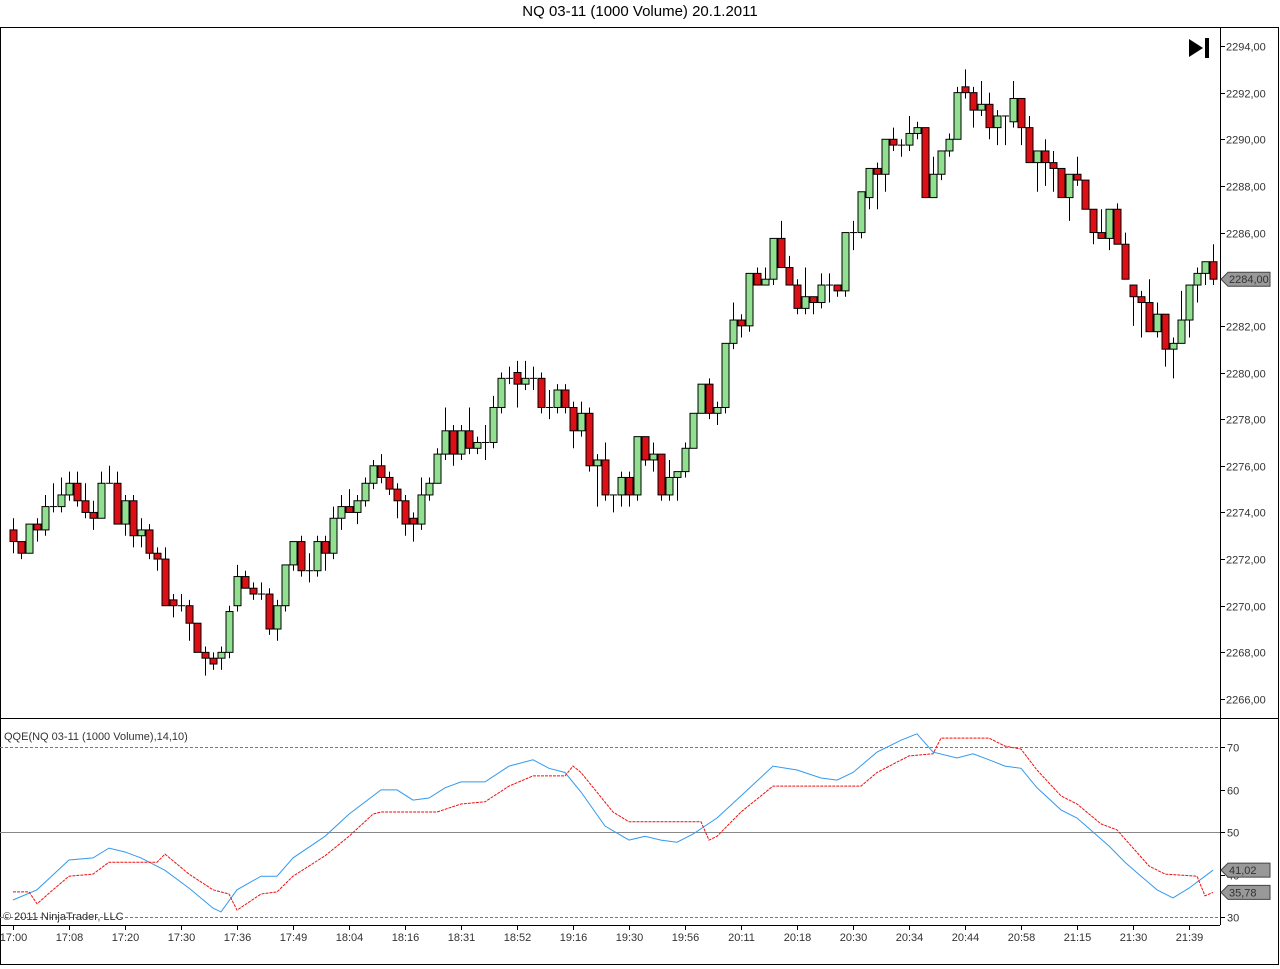  What do you see at coordinates (13, 938) in the screenshot?
I see `time-tick-label: 17:00` at bounding box center [13, 938].